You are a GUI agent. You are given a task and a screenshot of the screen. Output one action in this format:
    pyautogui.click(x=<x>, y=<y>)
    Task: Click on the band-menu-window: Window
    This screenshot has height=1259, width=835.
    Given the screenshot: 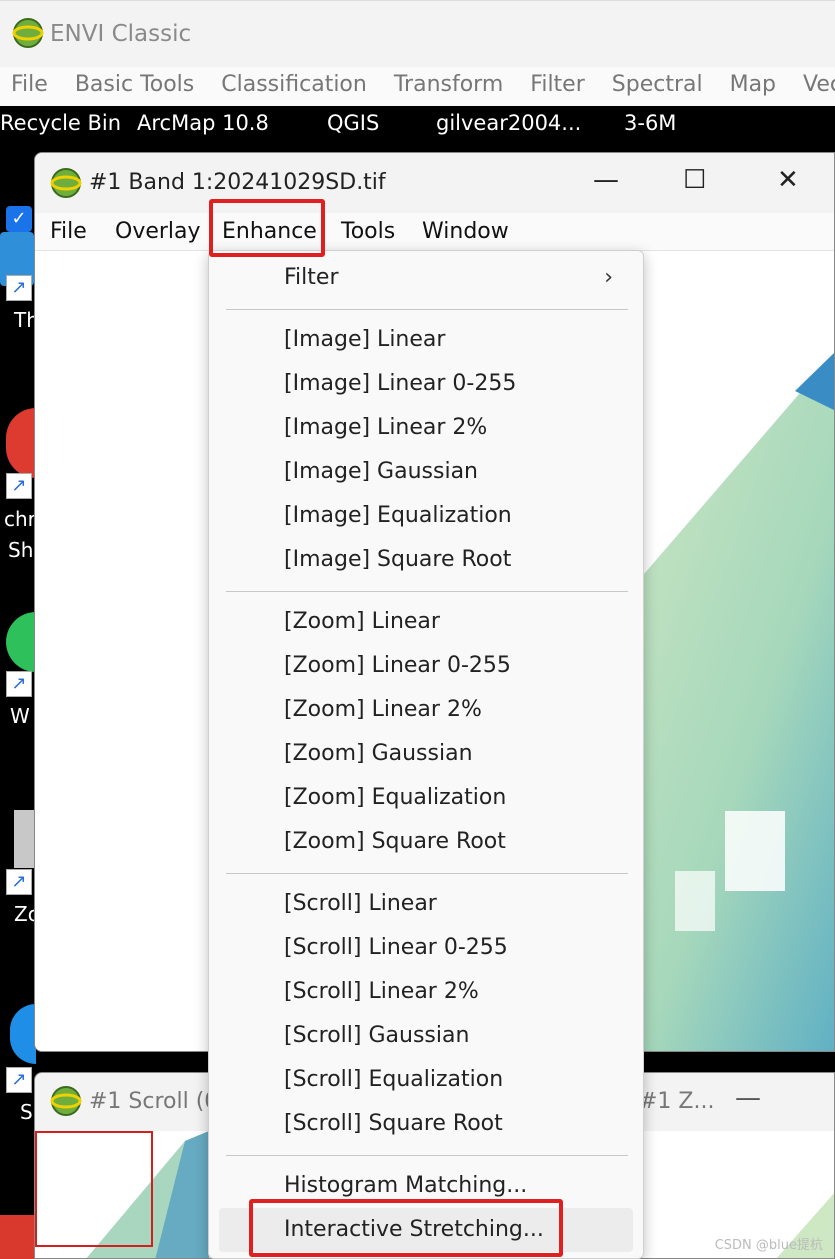 What is the action you would take?
    pyautogui.click(x=465, y=231)
    